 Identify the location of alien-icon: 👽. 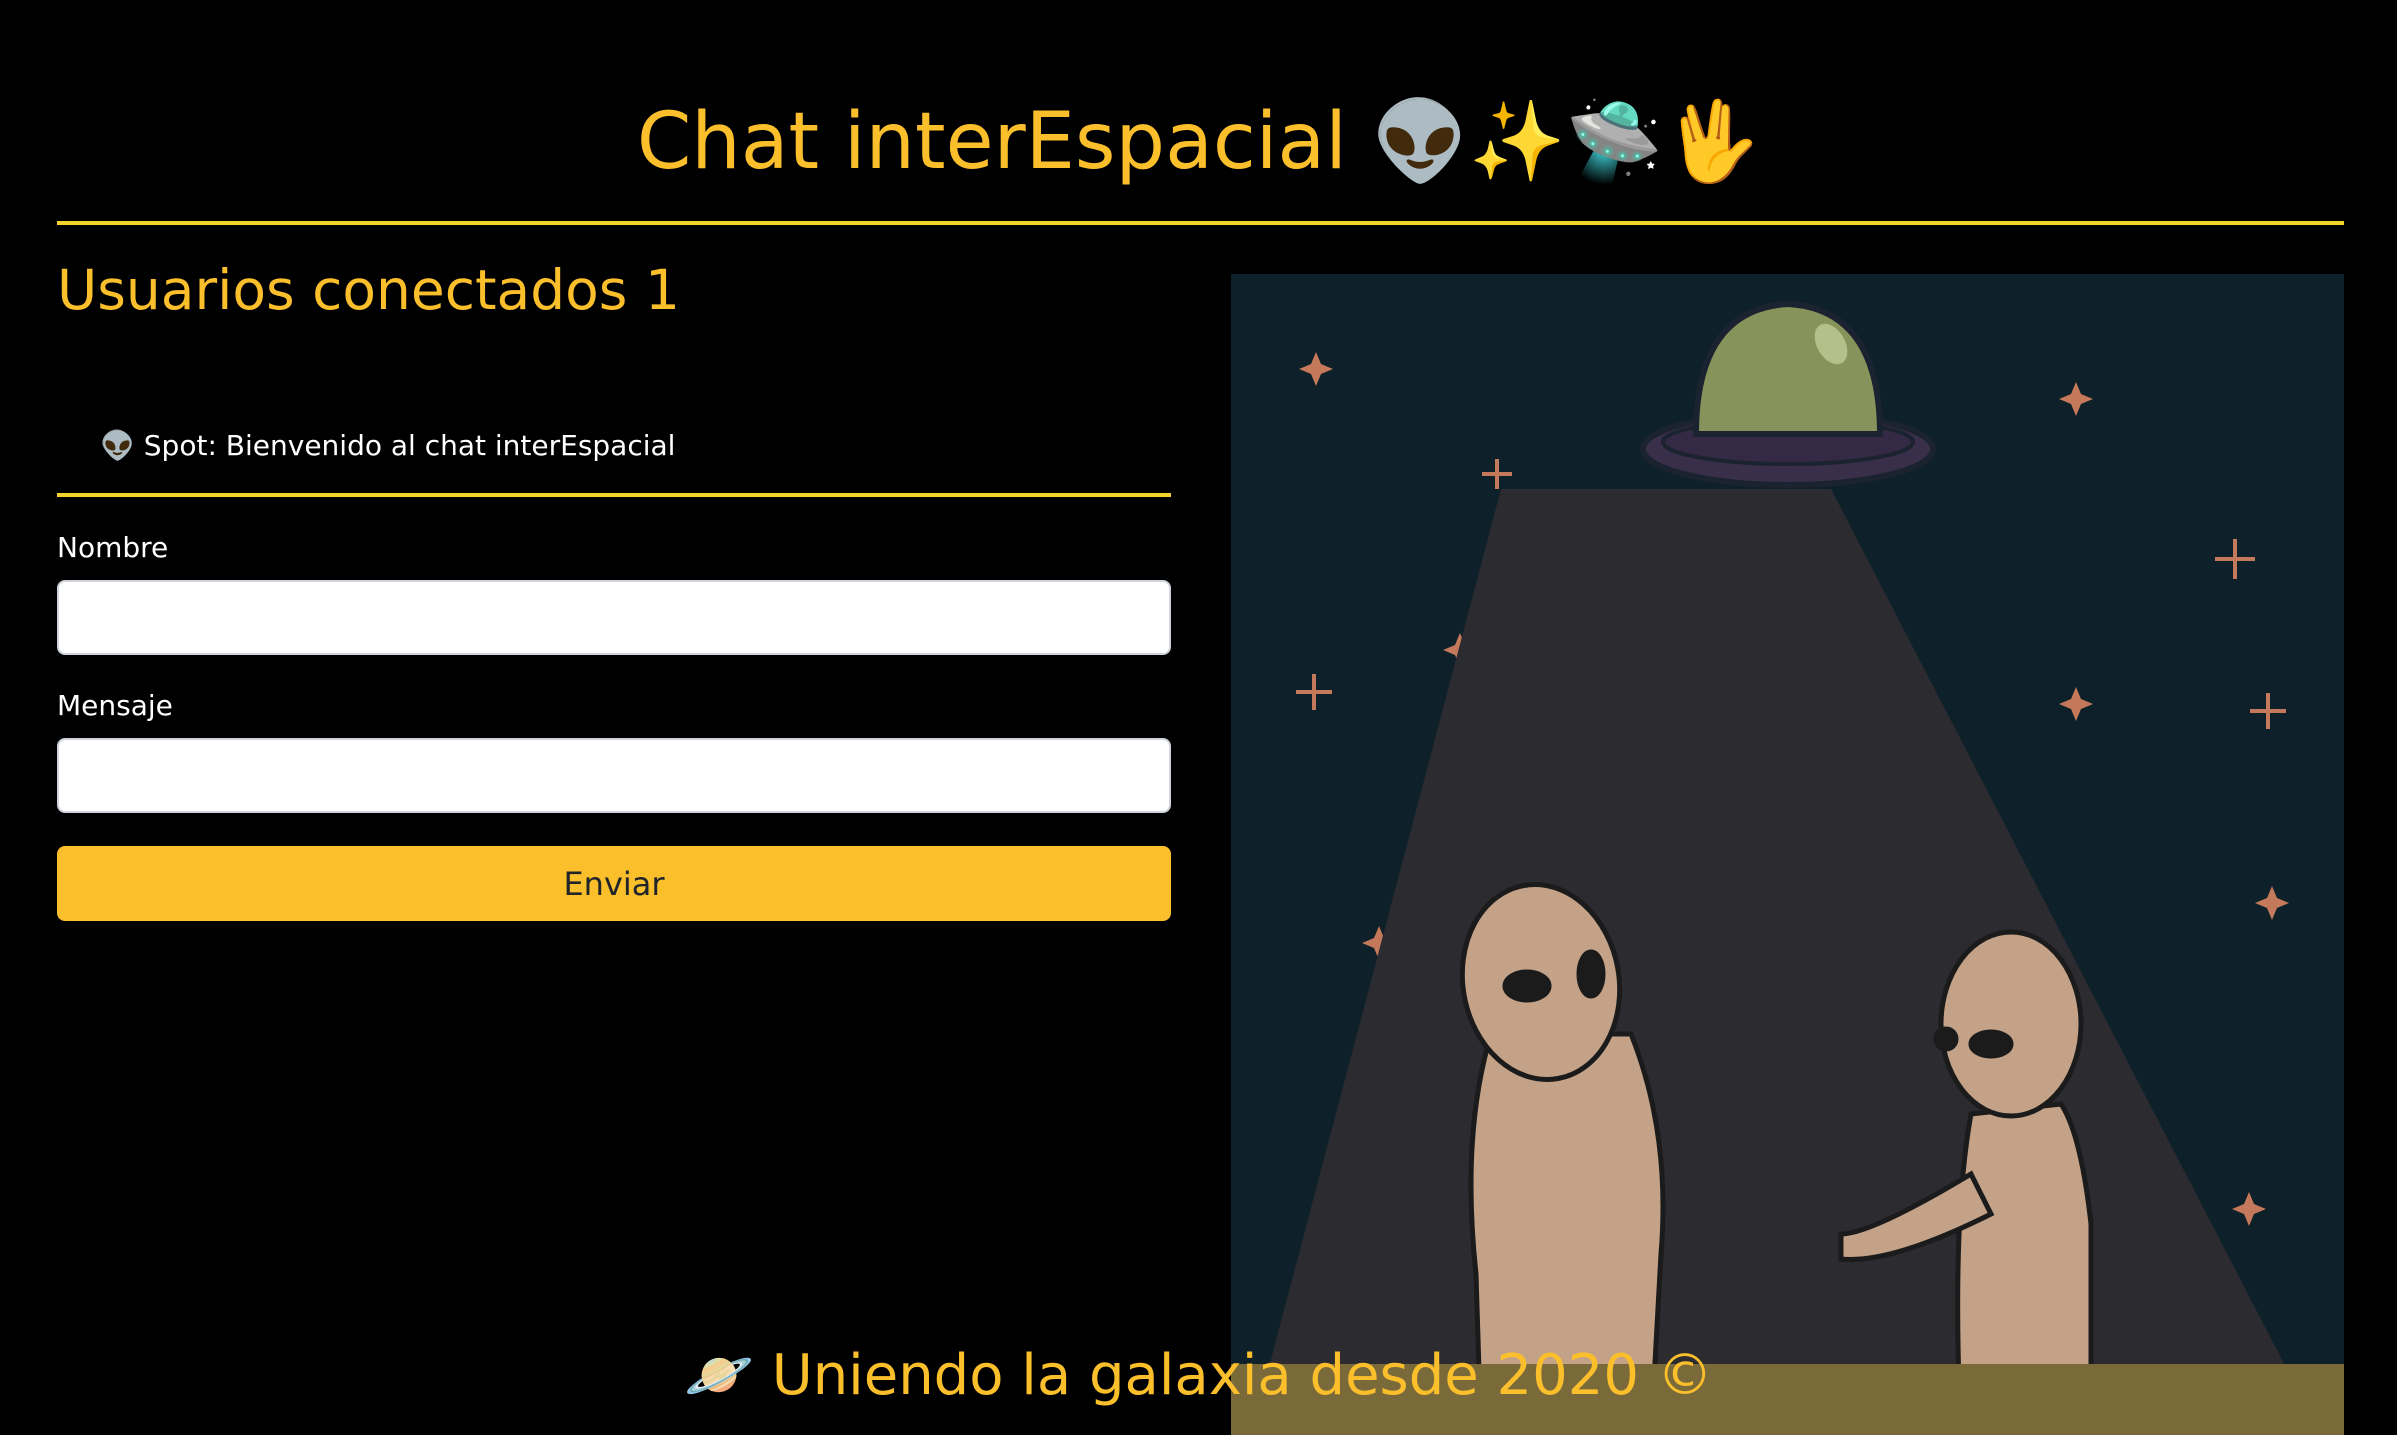
(117, 445).